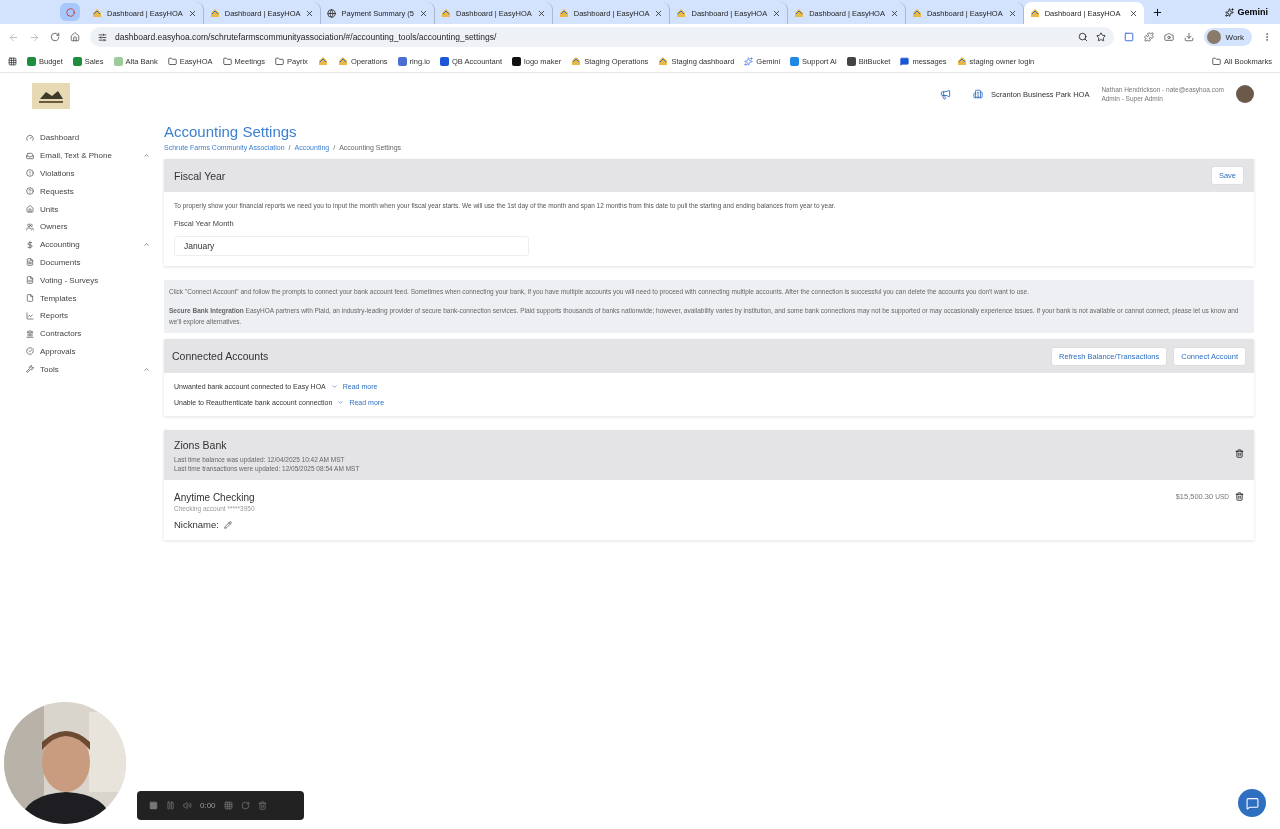 The image size is (1280, 829). I want to click on restart-icon, so click(245, 805).